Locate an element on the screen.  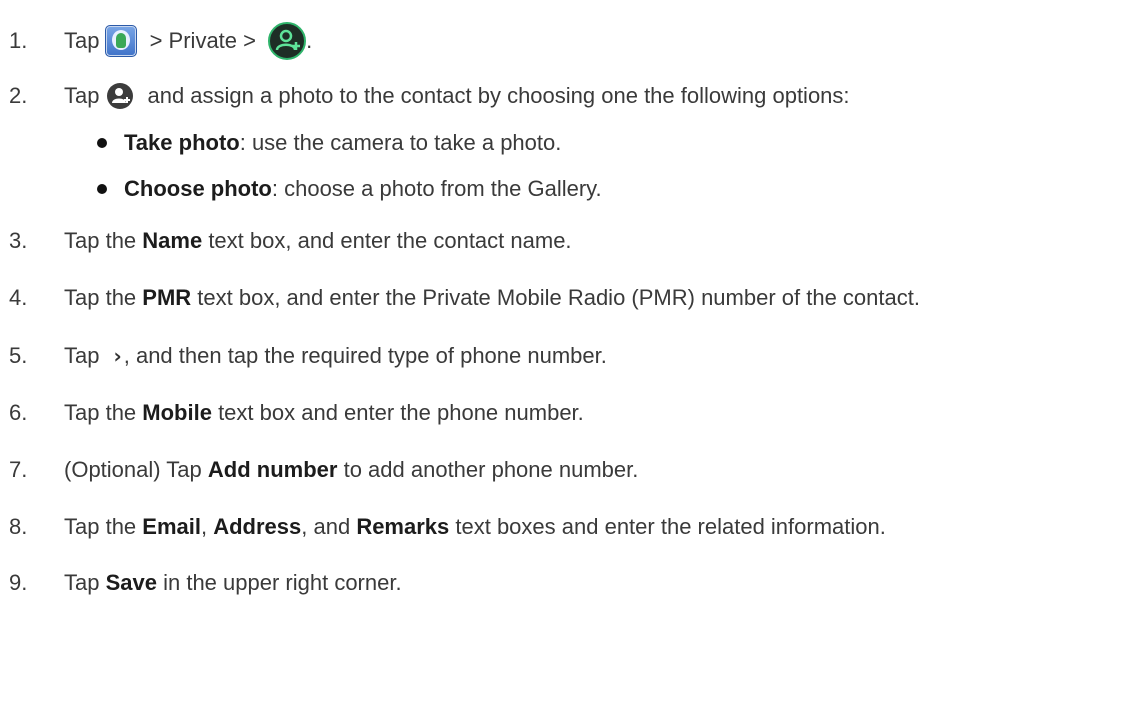
add-photo-icon is located at coordinates (120, 96).